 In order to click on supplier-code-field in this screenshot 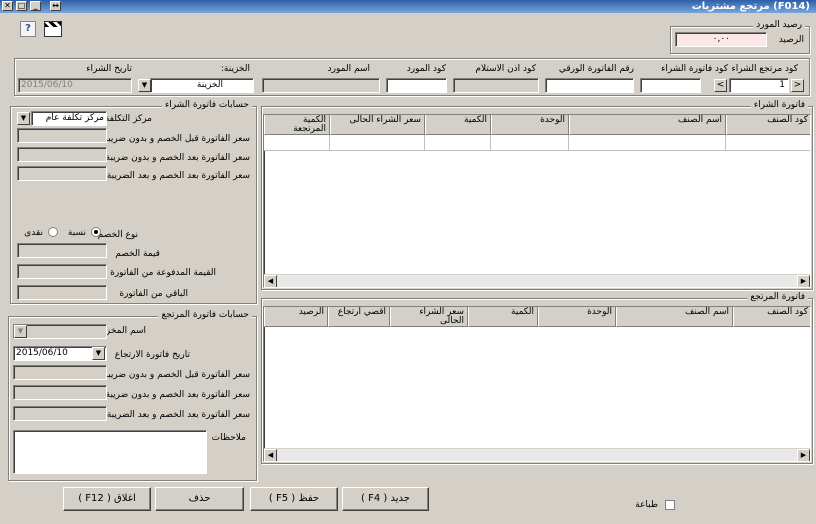, I will do `click(416, 85)`.